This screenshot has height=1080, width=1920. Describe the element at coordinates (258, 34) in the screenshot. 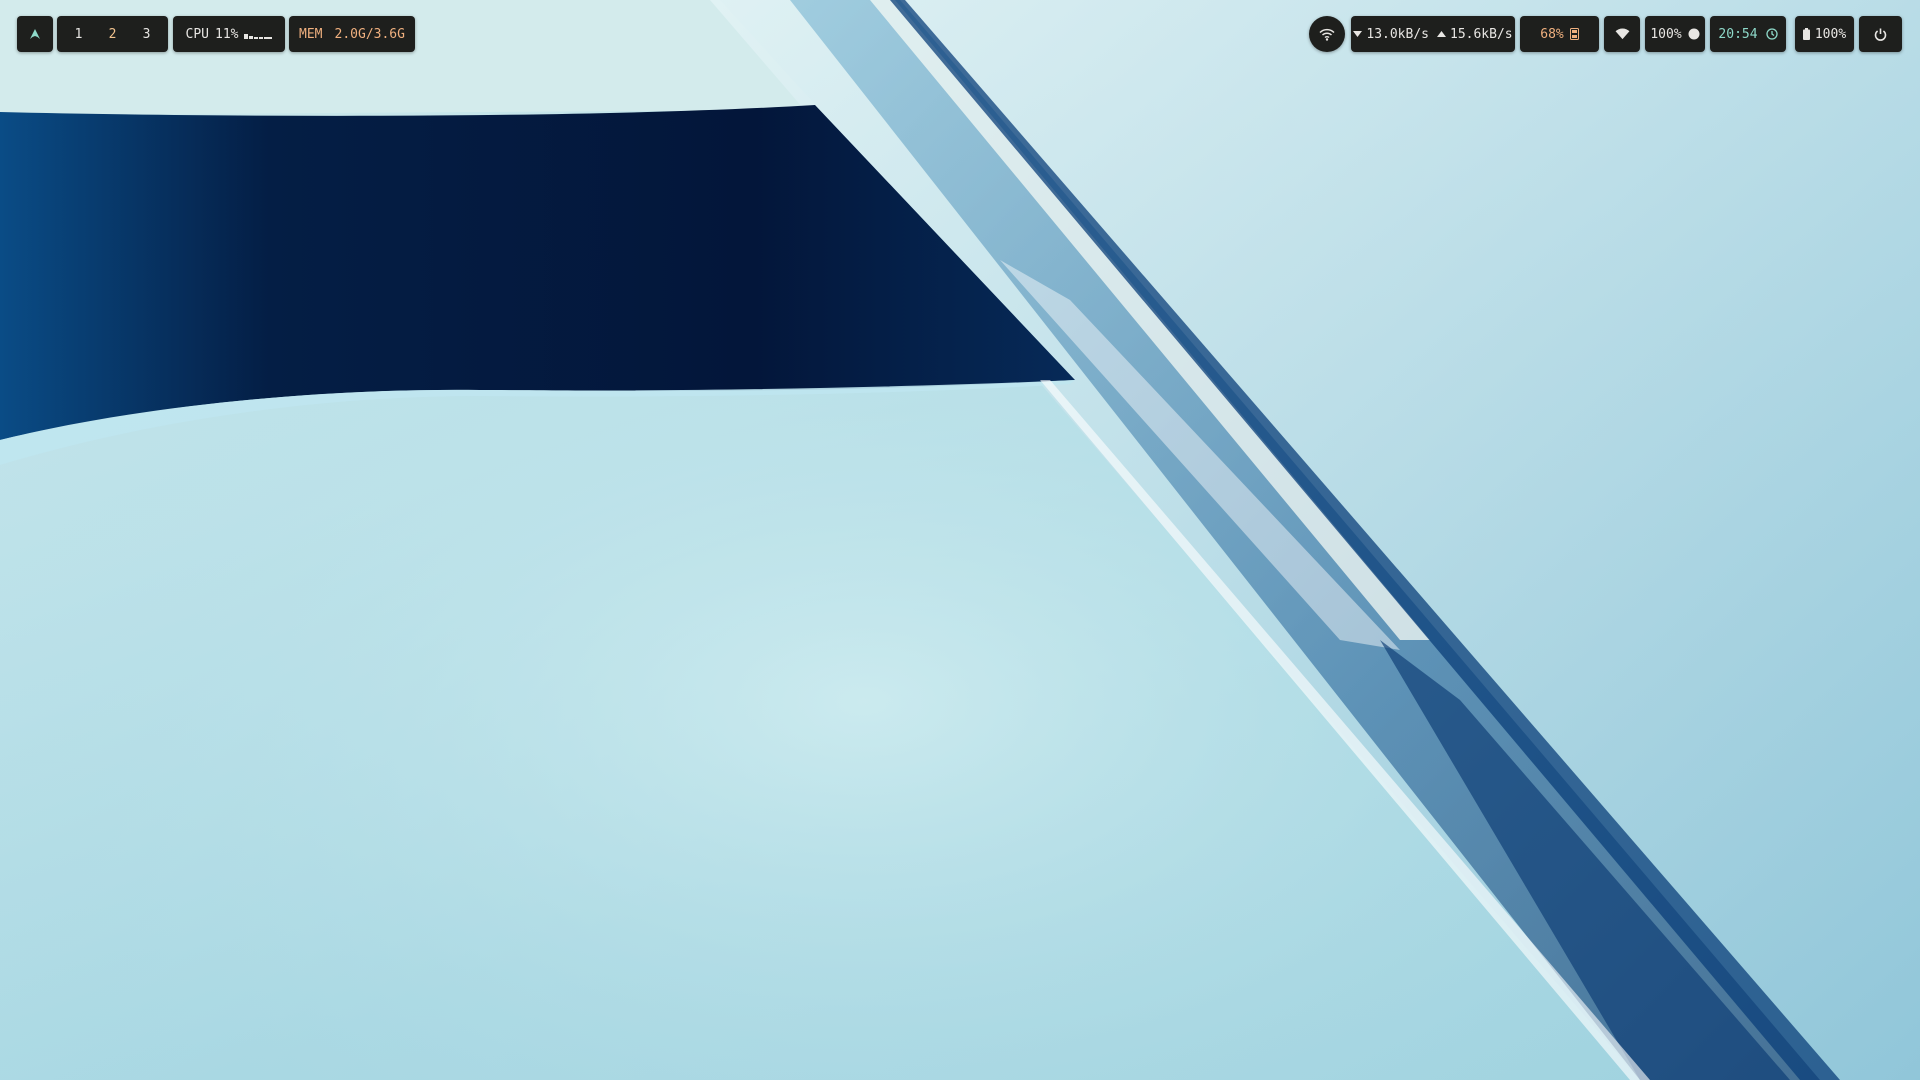

I see `cpu-usage-sparkline` at that location.